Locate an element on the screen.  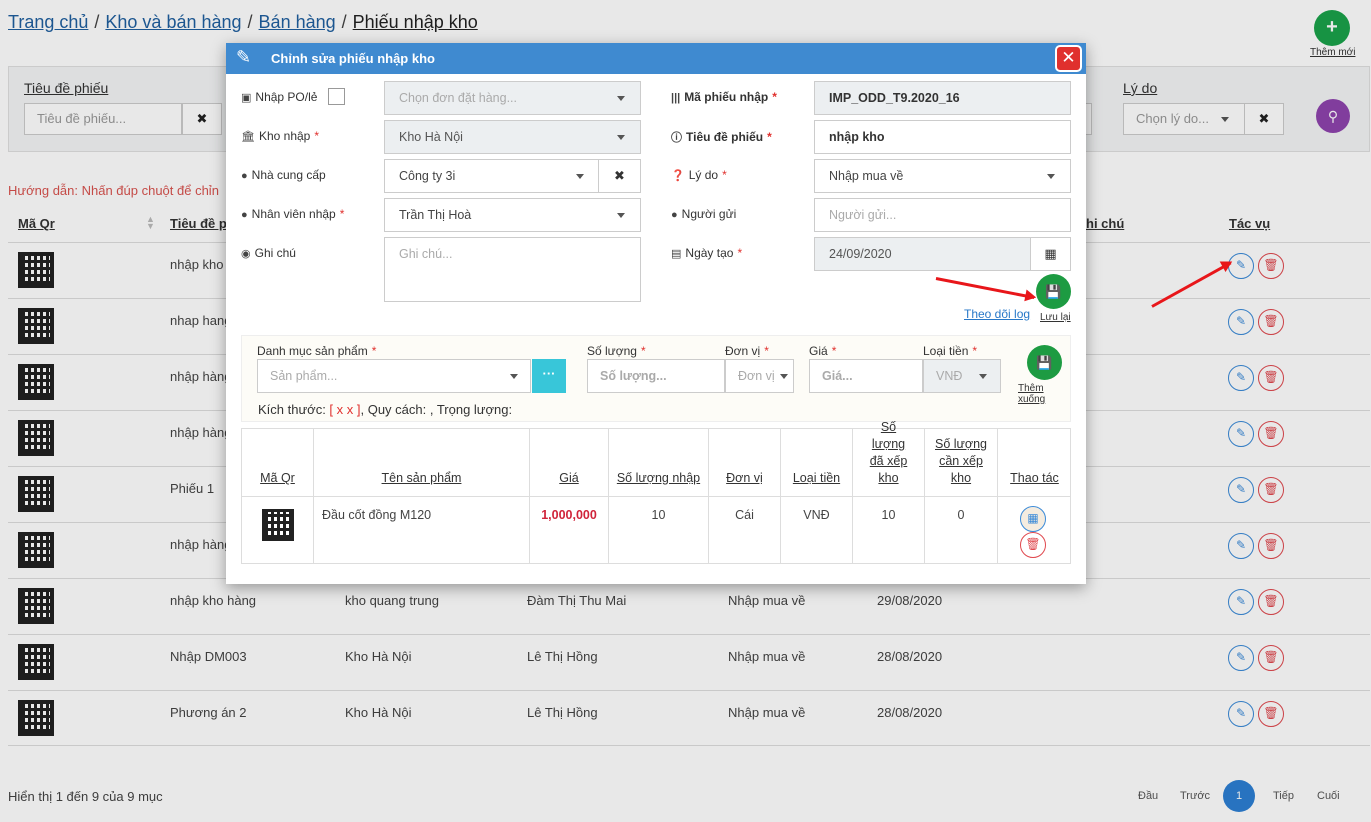
price-label-text: Giá is located at coordinates (818, 351).